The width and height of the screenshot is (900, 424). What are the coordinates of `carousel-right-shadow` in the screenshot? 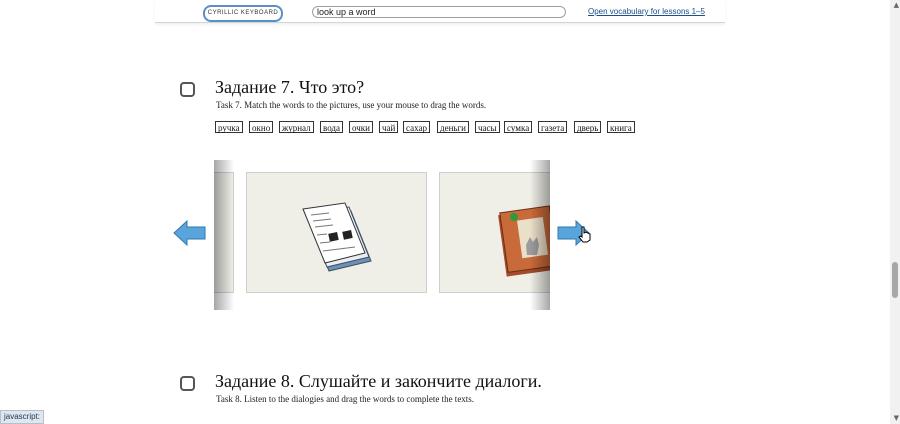 It's located at (540, 235).